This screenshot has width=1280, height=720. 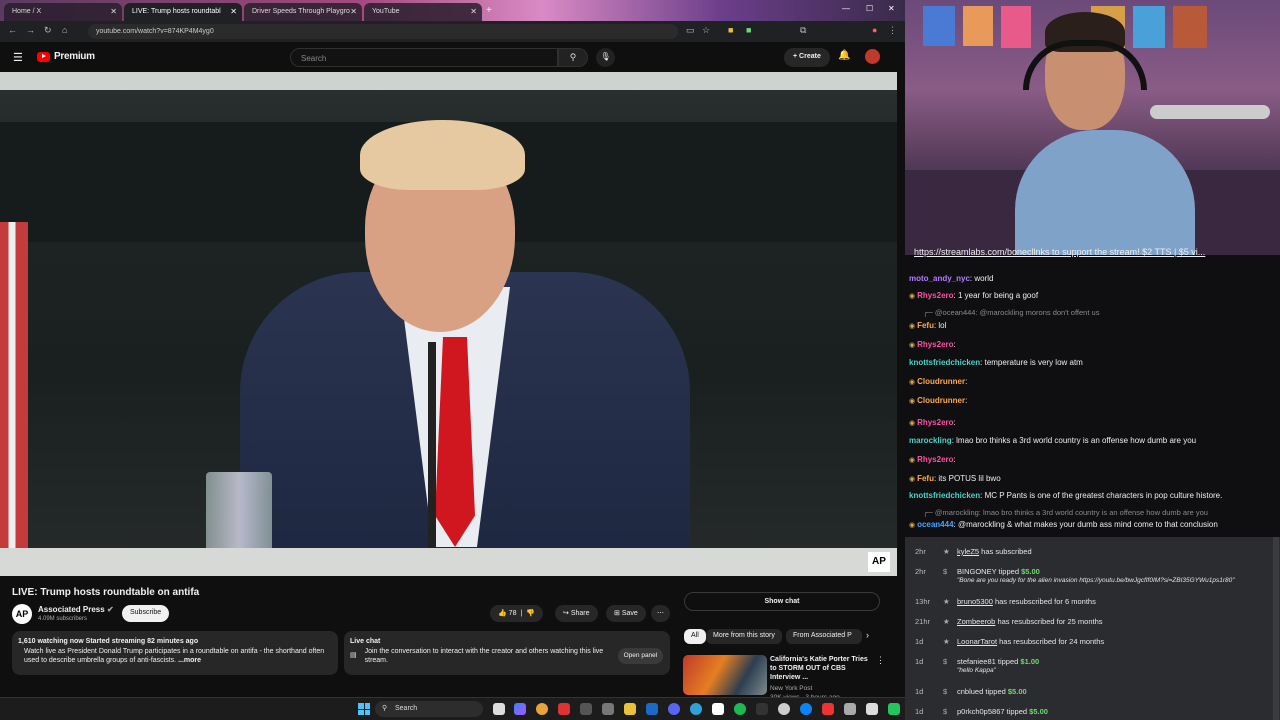 I want to click on steam-icon, so click(x=652, y=709).